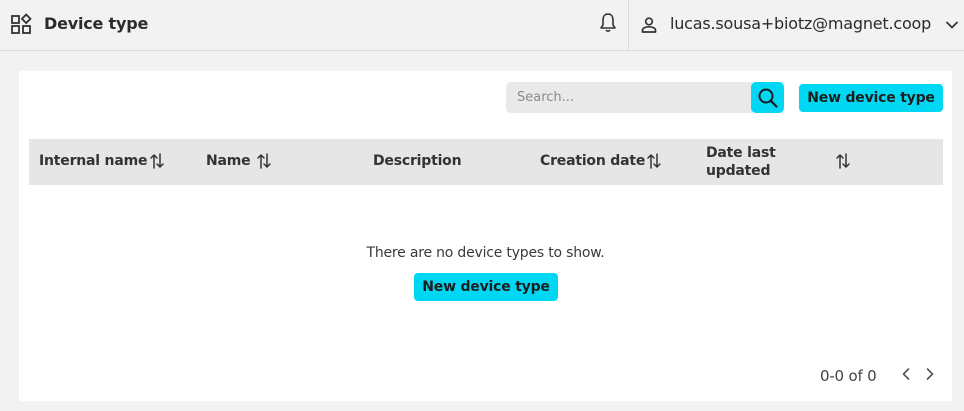 This screenshot has height=411, width=964. What do you see at coordinates (21, 23) in the screenshot?
I see `apps-icon` at bounding box center [21, 23].